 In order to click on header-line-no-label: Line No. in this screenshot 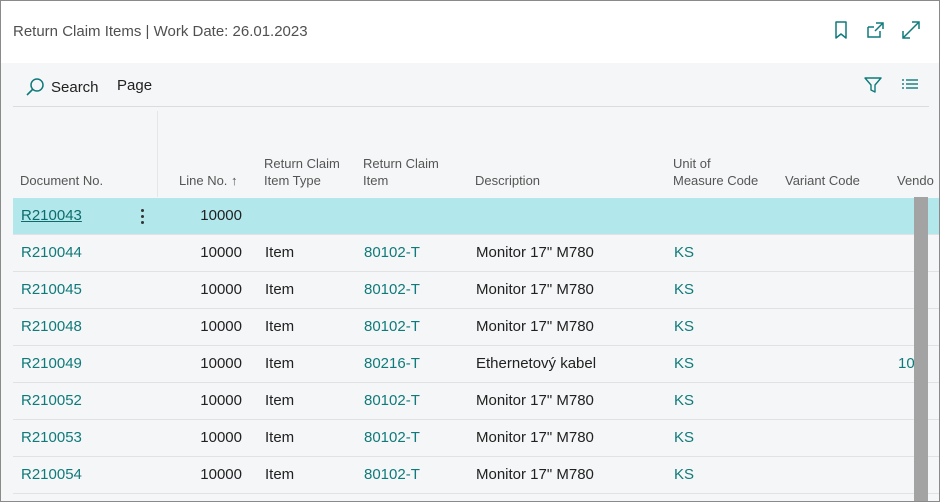, I will do `click(203, 180)`.